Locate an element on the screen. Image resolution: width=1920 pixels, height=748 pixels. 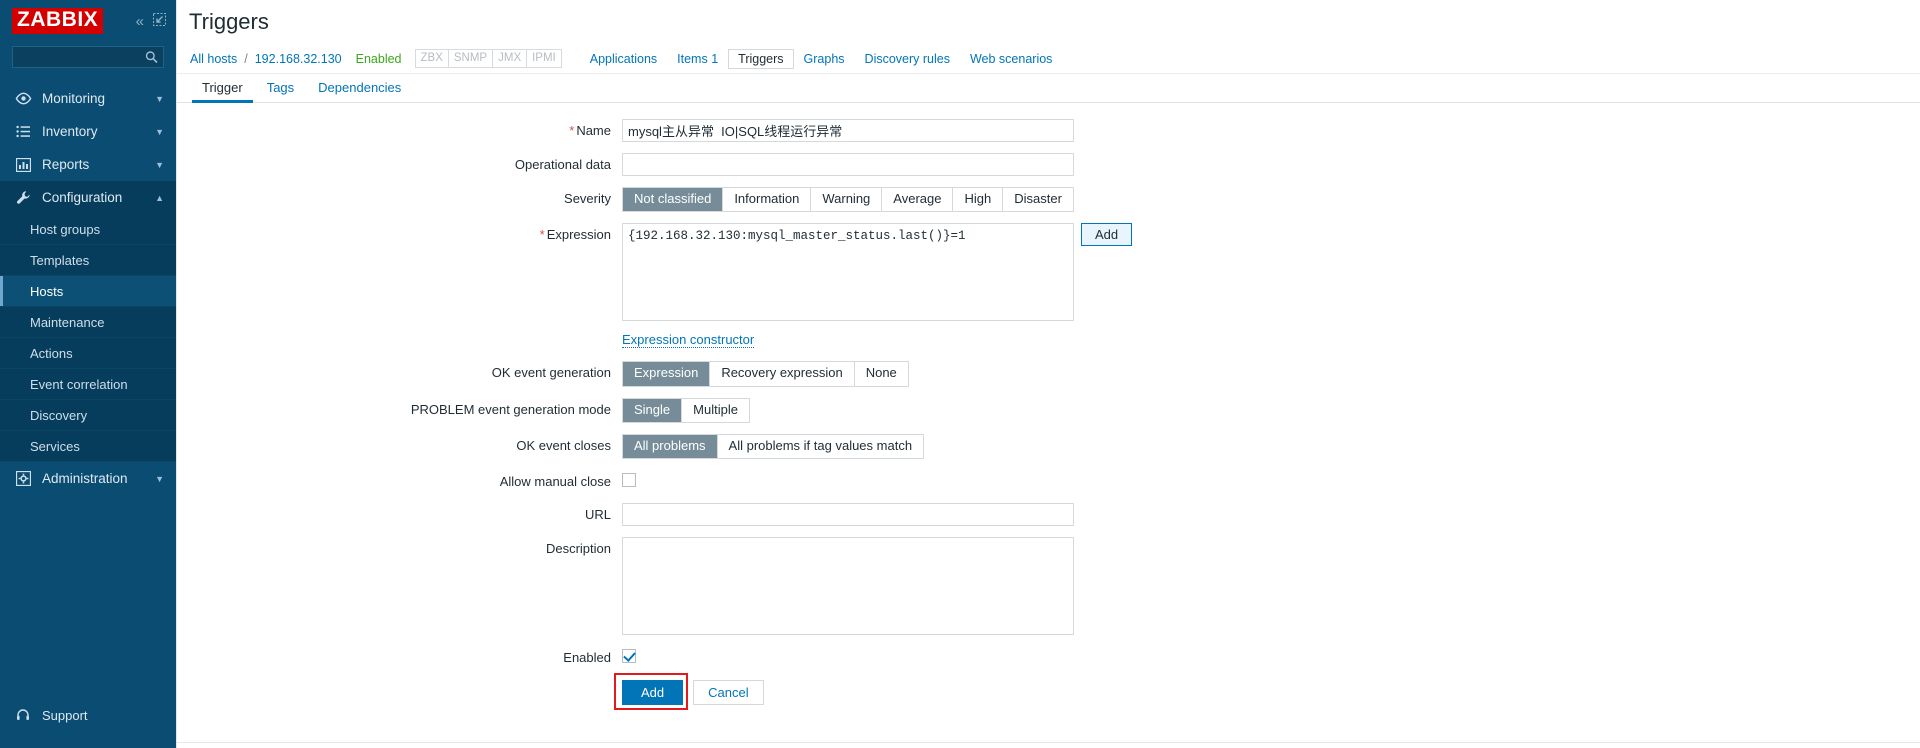
sidebar-item-label: Monitoring is located at coordinates (74, 98).